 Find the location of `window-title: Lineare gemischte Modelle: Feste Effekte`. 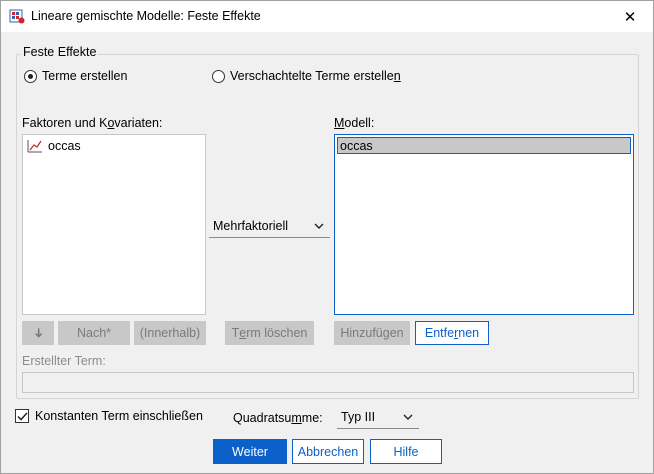

window-title: Lineare gemischte Modelle: Feste Effekte is located at coordinates (146, 16).